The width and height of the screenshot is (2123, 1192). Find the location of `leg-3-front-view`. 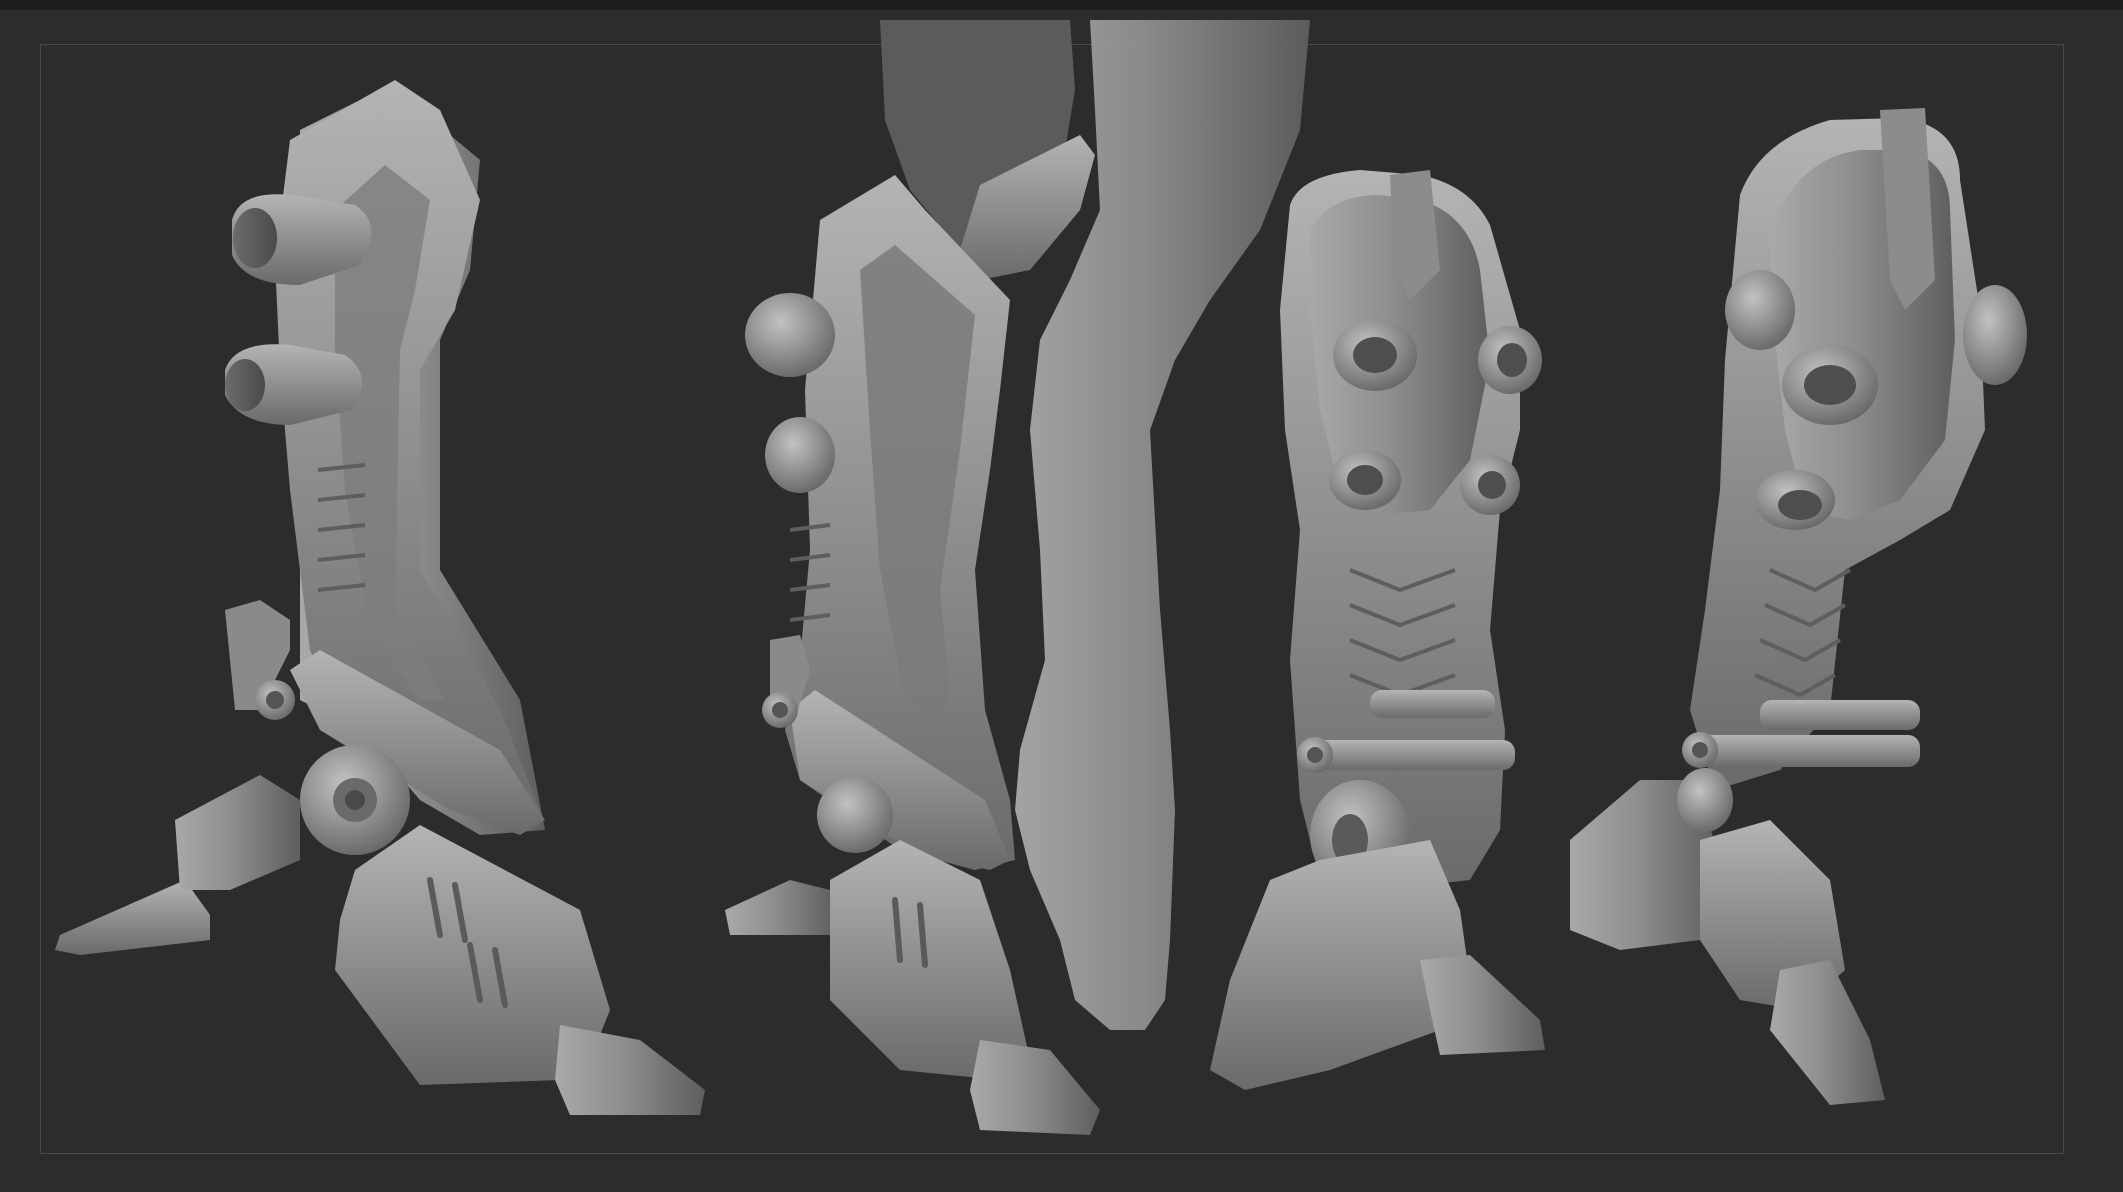

leg-3-front-view is located at coordinates (1377, 630).